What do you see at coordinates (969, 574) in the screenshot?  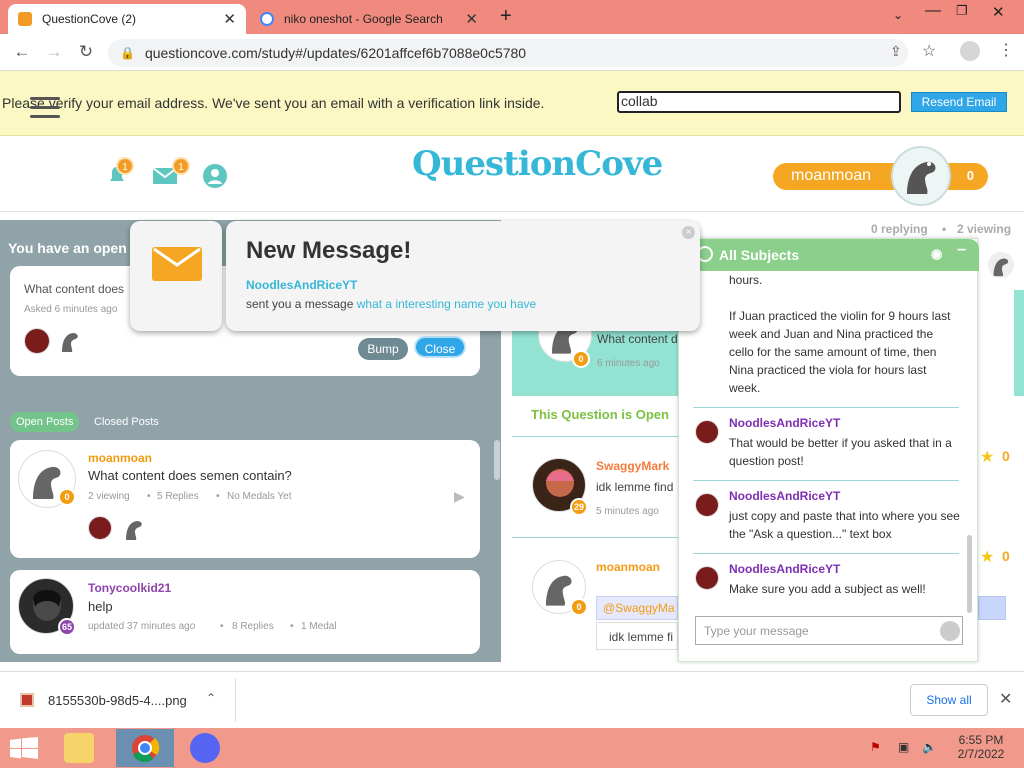 I see `chat-scrollbar` at bounding box center [969, 574].